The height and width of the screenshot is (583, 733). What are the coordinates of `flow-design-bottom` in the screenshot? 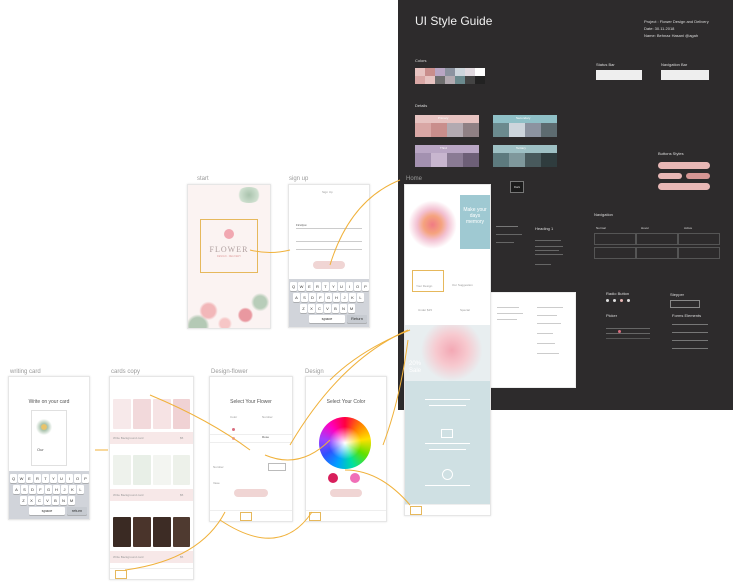 It's located at (266, 525).